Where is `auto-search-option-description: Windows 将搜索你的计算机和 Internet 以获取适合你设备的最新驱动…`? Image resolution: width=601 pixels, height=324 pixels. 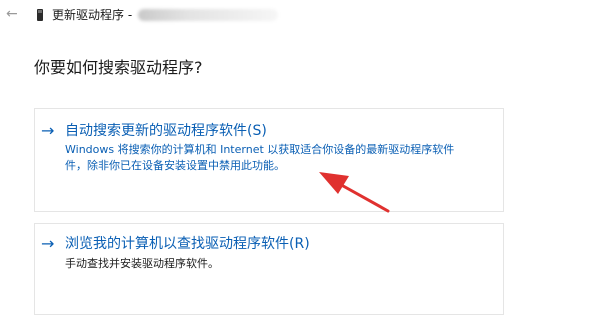 auto-search-option-description: Windows 将搜索你的计算机和 Internet 以获取适合你设备的最新驱动… is located at coordinates (285, 158).